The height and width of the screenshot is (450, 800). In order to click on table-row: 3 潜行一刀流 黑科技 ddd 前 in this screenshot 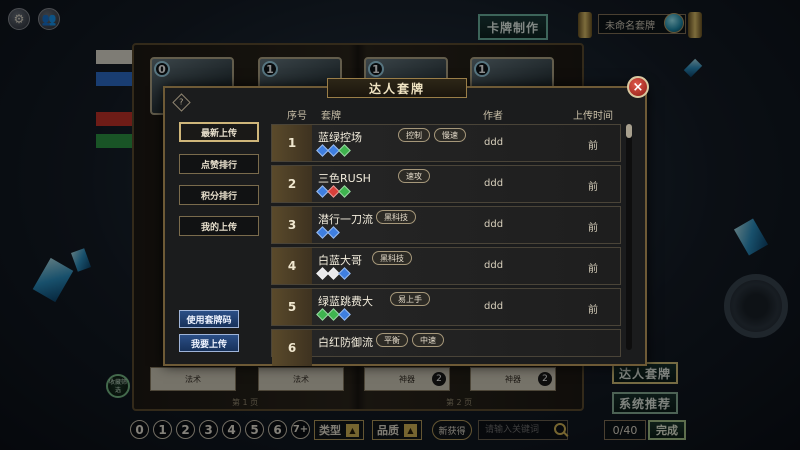, I will do `click(446, 225)`.